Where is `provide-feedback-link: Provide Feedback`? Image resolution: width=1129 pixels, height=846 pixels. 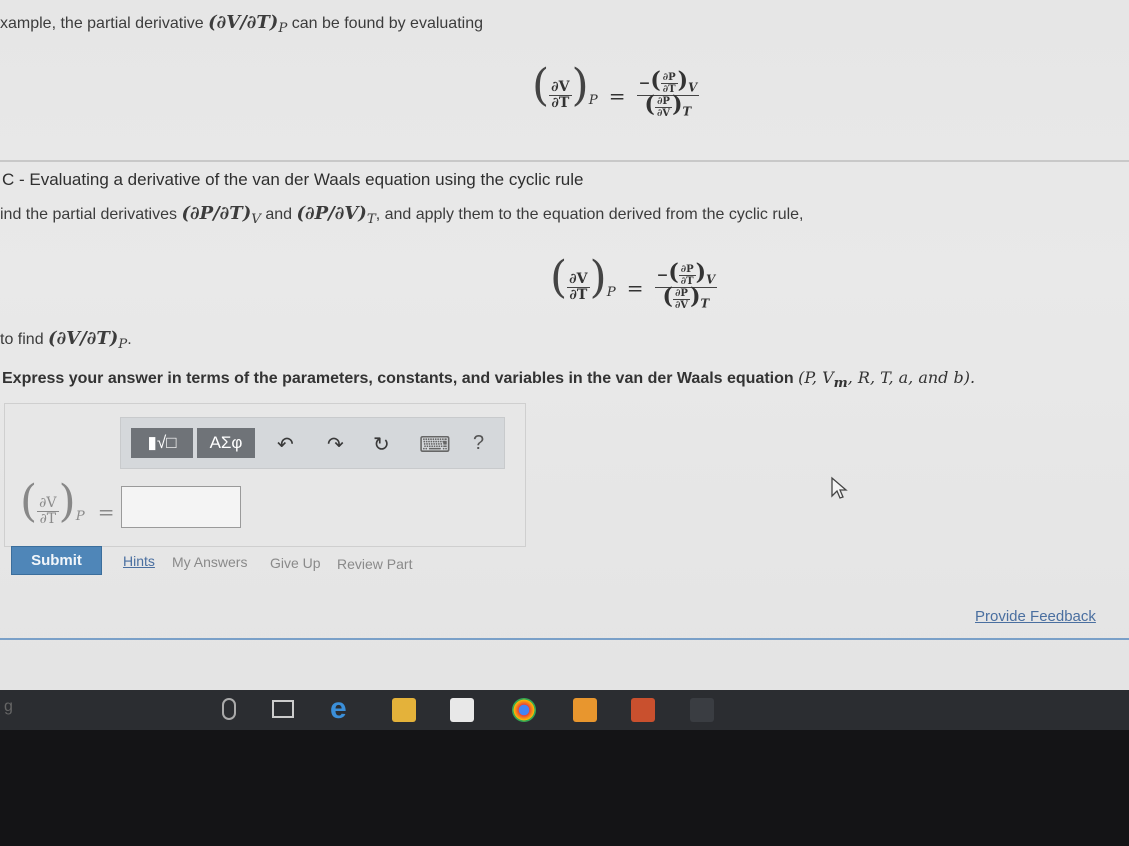
provide-feedback-link: Provide Feedback is located at coordinates (1035, 616).